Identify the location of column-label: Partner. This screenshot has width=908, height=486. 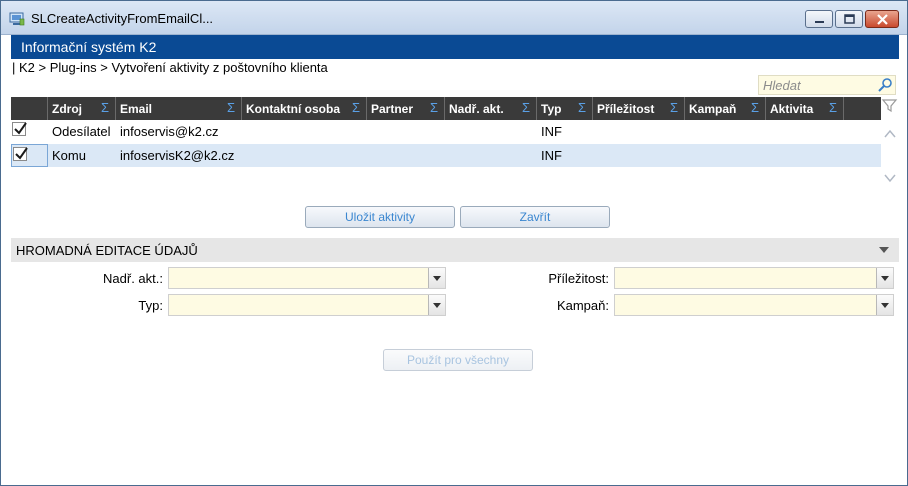
(392, 109).